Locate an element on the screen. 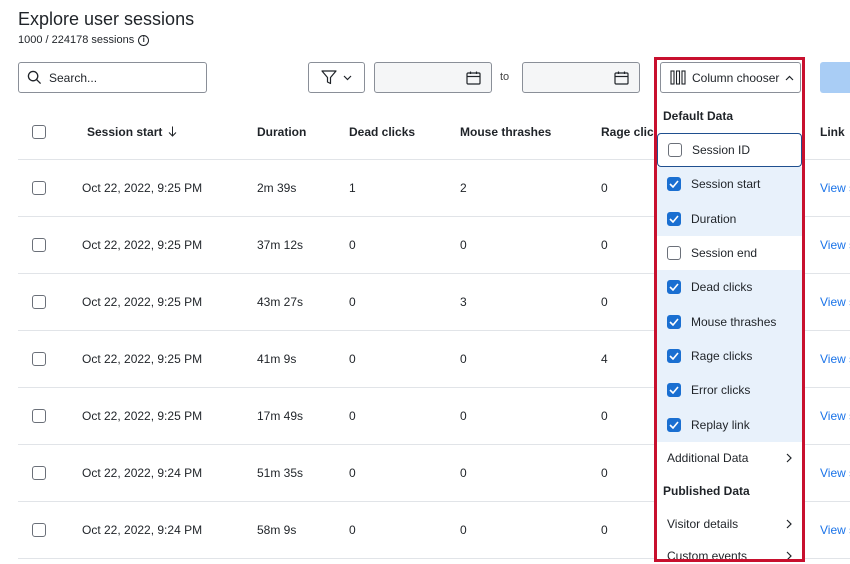  chevron-down-icon is located at coordinates (347, 77).